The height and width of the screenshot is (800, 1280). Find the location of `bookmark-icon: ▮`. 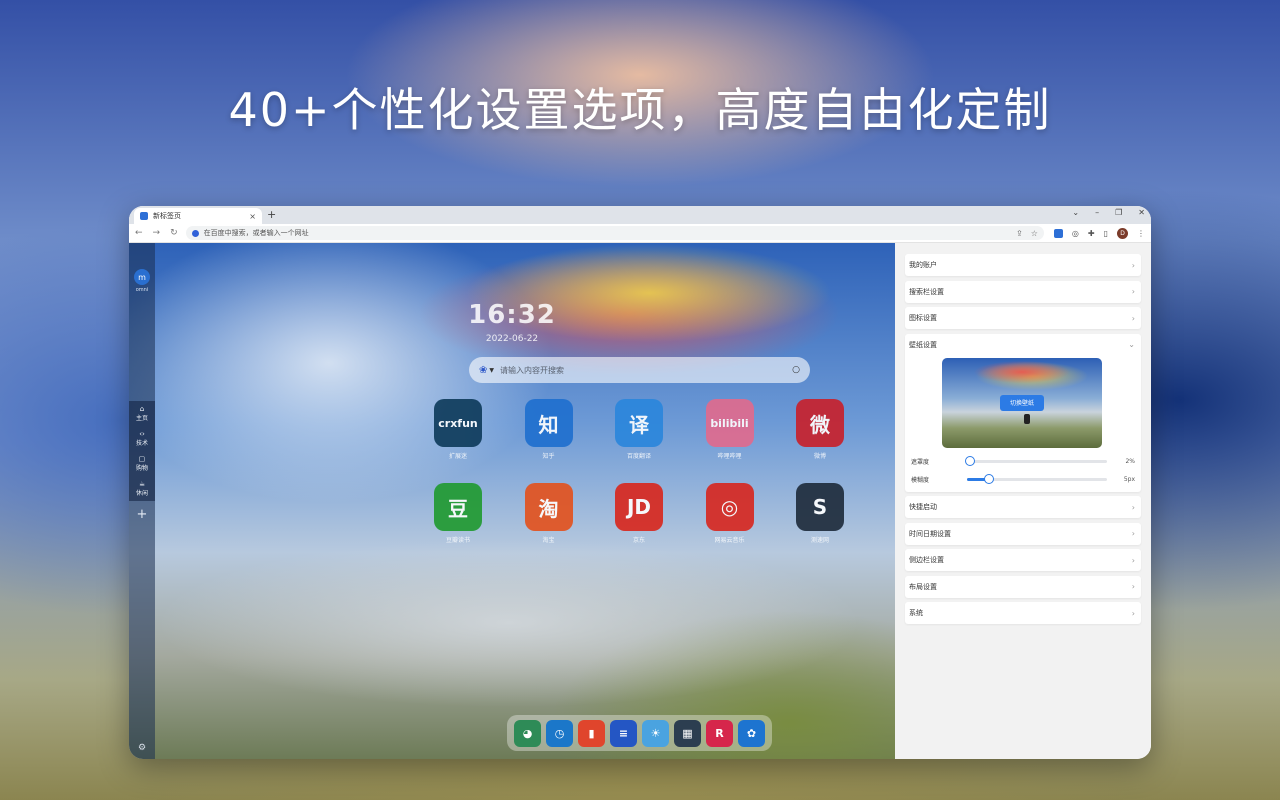

bookmark-icon: ▮ is located at coordinates (591, 733).